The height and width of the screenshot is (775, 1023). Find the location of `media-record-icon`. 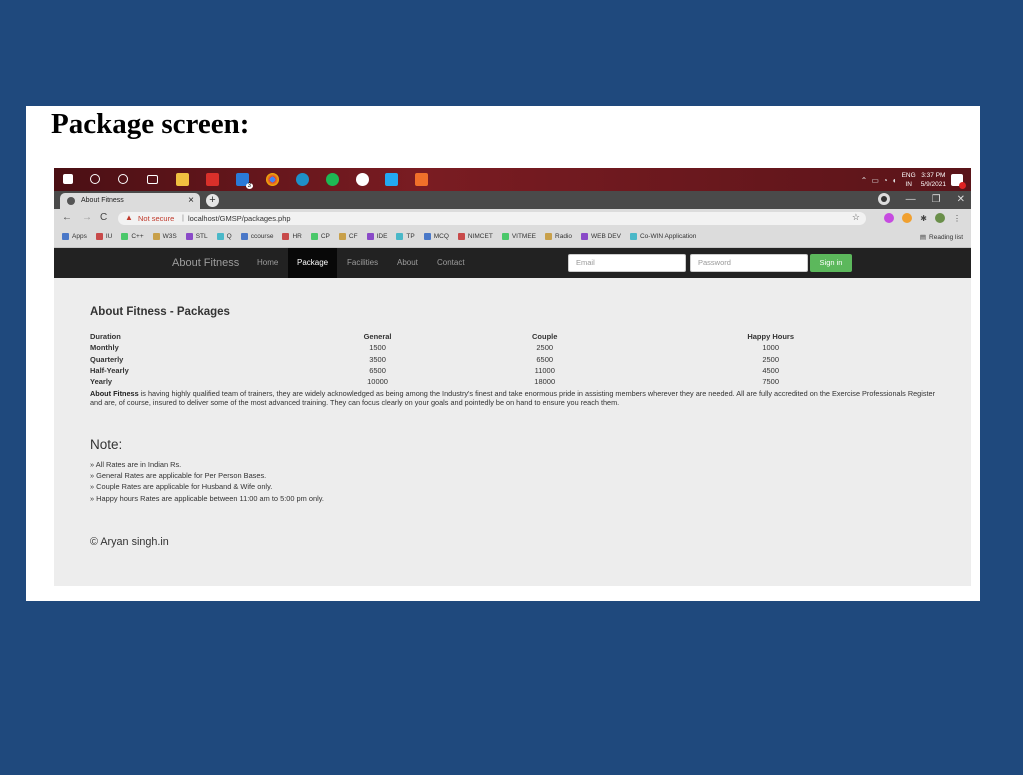

media-record-icon is located at coordinates (883, 199).